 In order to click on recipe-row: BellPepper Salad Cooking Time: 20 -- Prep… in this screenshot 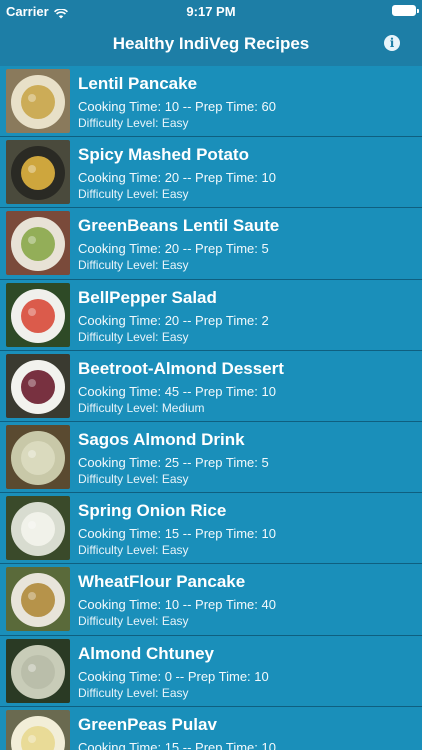, I will do `click(211, 315)`.